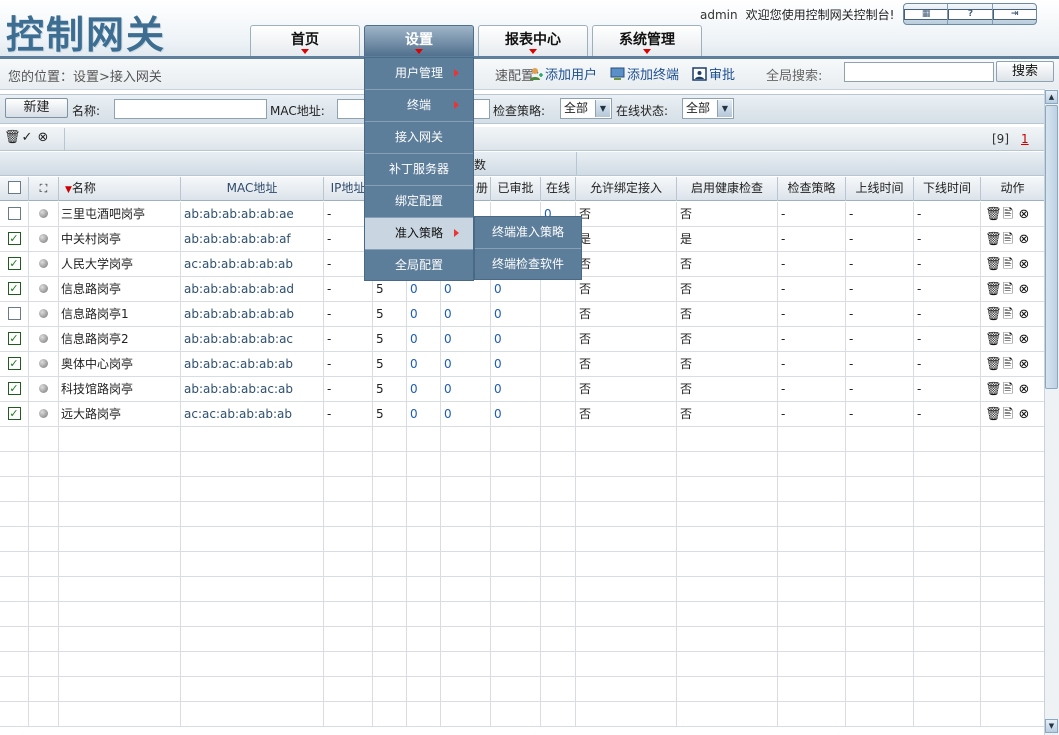 The image size is (1059, 735). What do you see at coordinates (252, 689) in the screenshot?
I see `cell-mac` at bounding box center [252, 689].